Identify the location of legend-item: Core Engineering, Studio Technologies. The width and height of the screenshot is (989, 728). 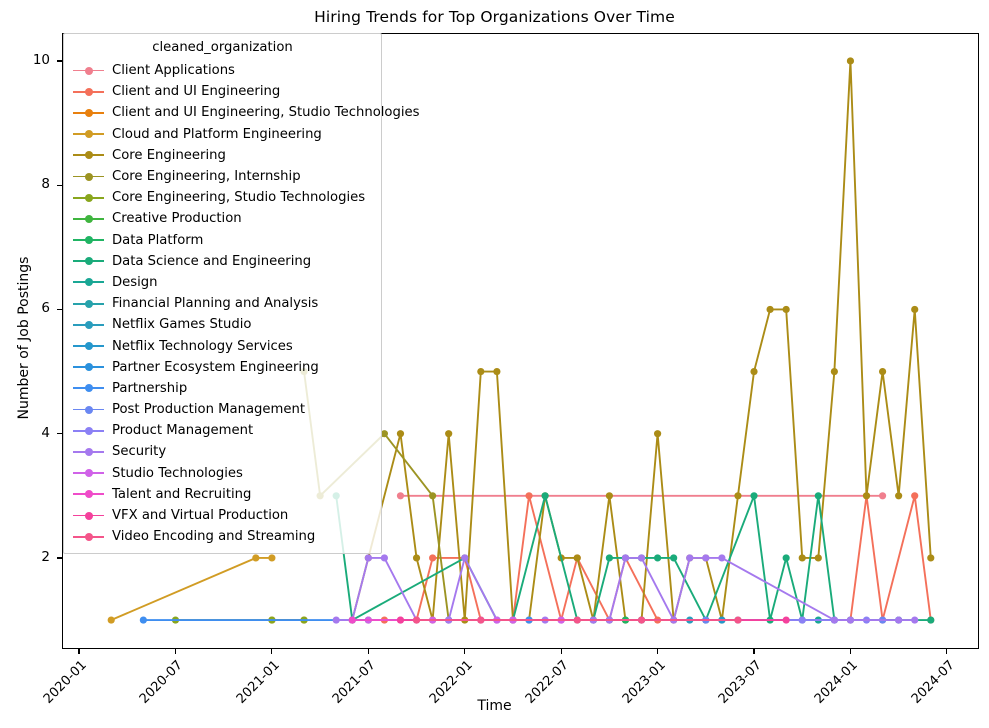
(222, 197).